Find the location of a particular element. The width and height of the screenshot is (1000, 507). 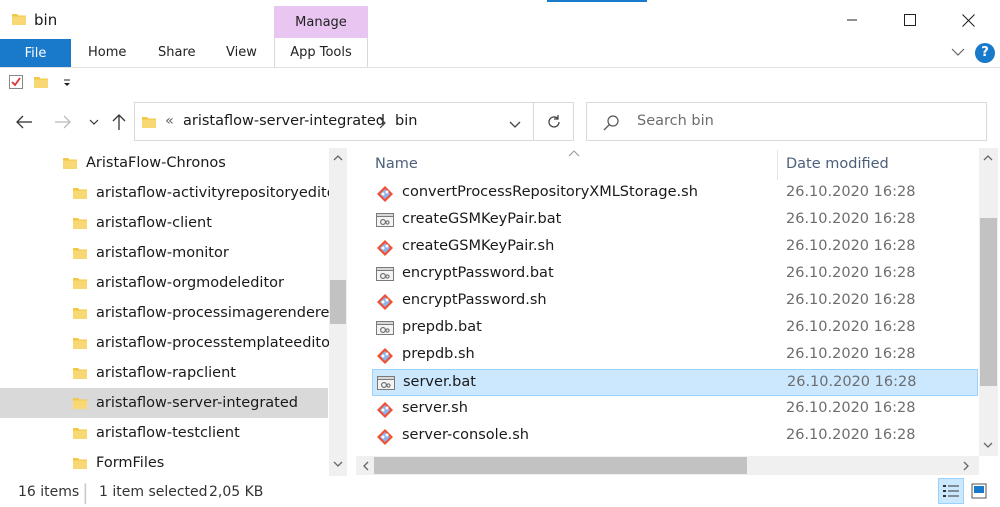

file-row: prepdb.sh 26.10.2020 16:28 is located at coordinates (675, 355).